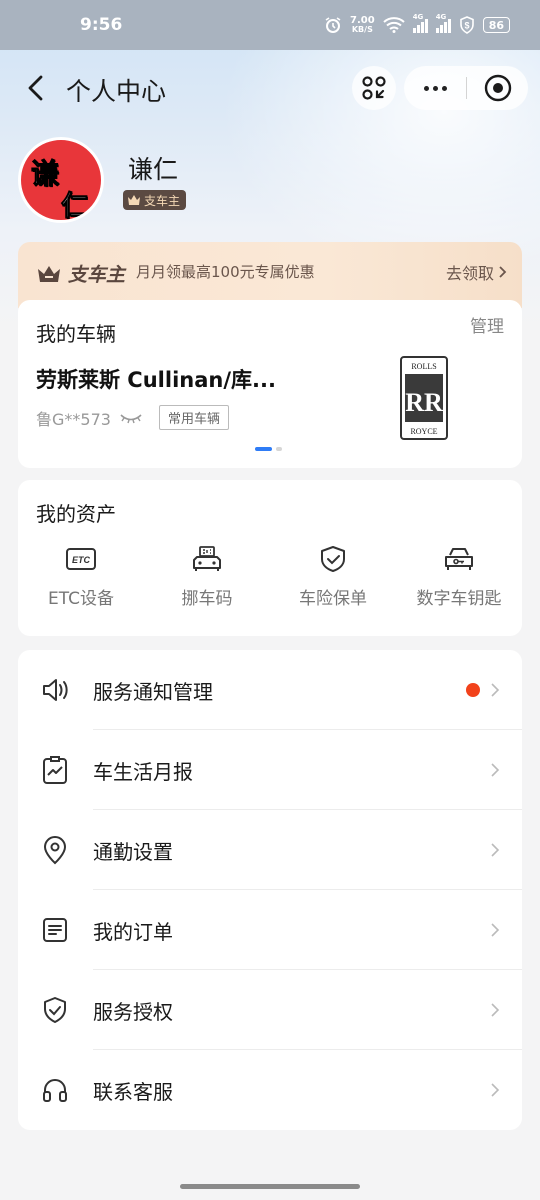  What do you see at coordinates (443, 23) in the screenshot?
I see `signal-icon-2: 4G` at bounding box center [443, 23].